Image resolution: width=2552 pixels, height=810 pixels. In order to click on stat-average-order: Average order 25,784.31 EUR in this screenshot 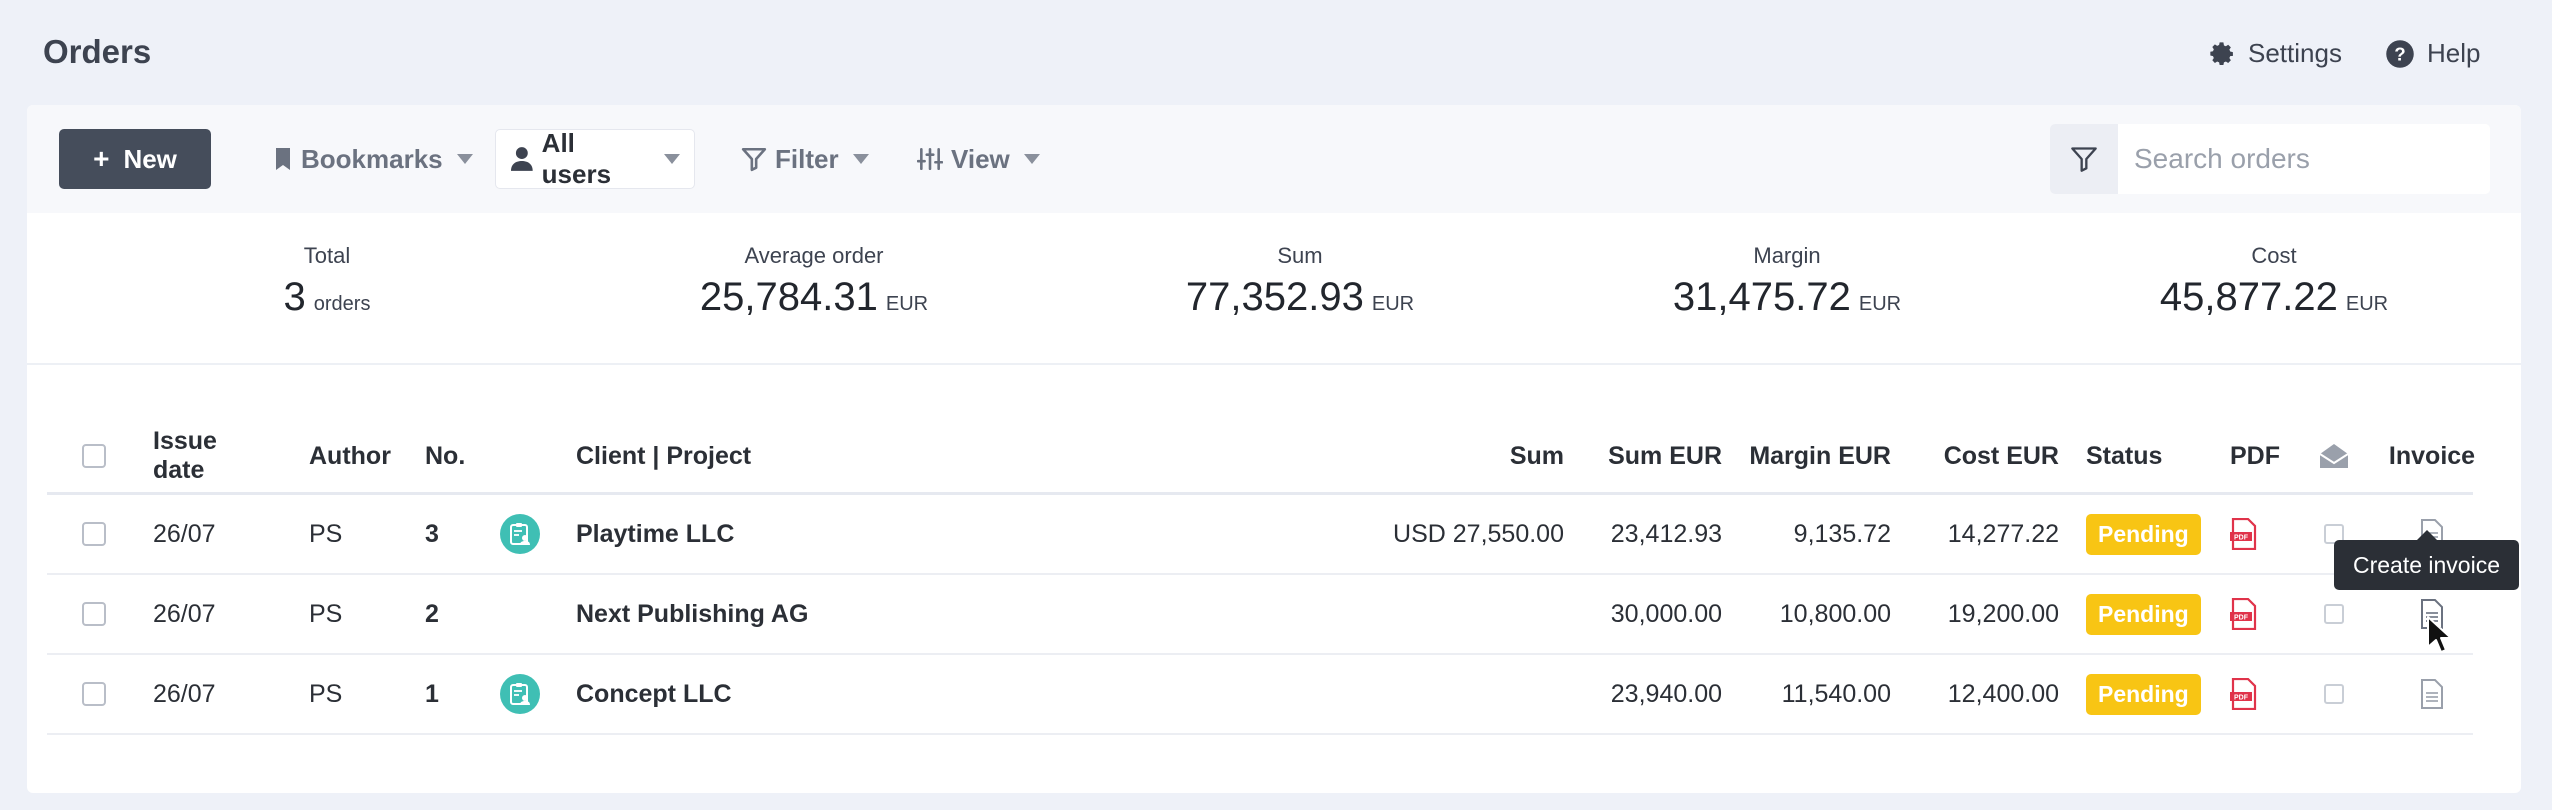, I will do `click(814, 281)`.